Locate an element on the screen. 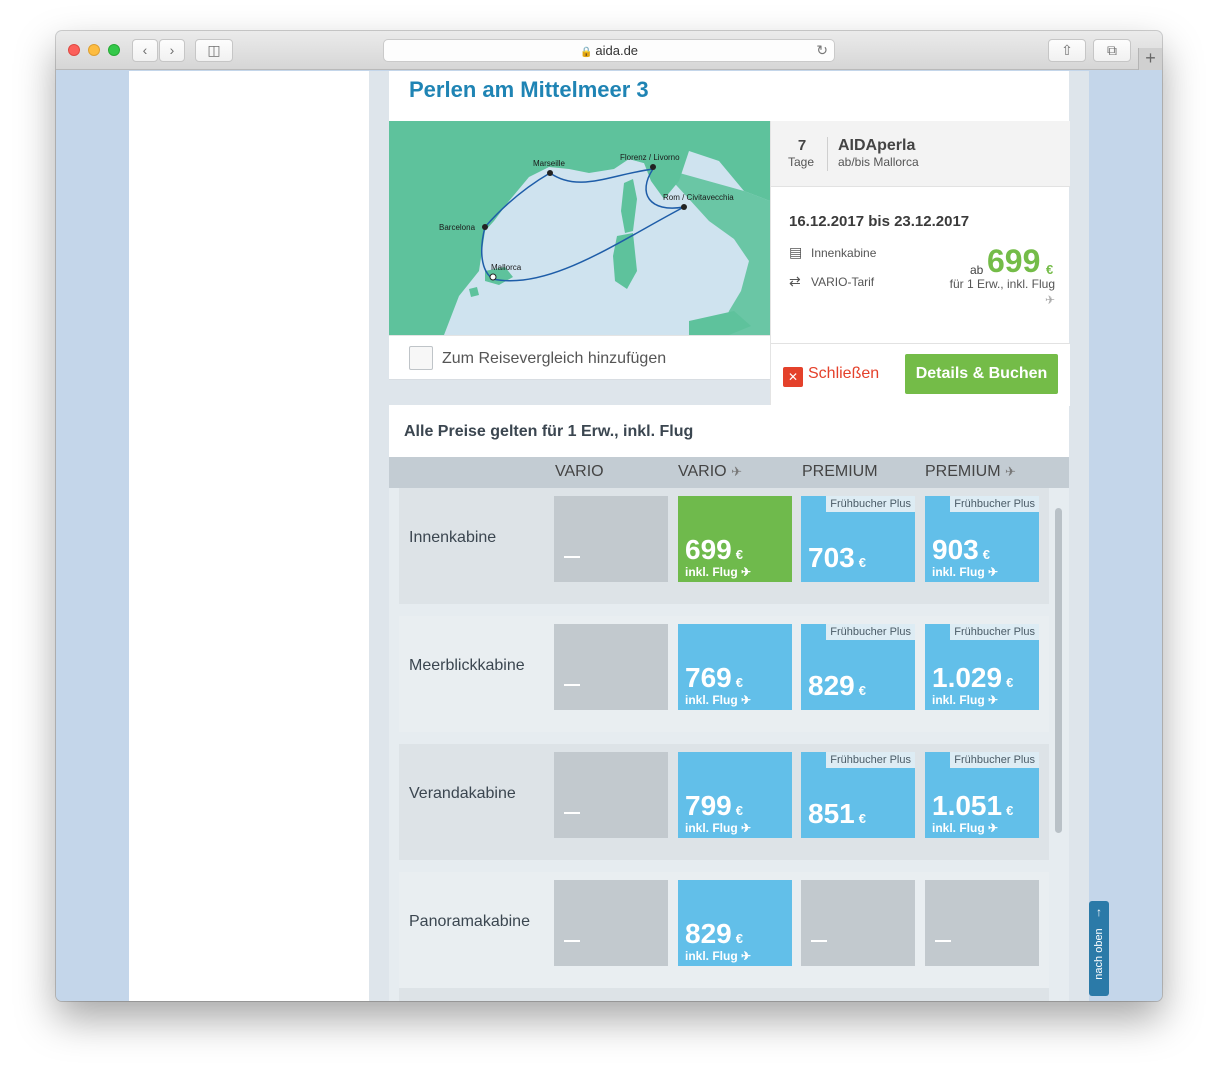 The height and width of the screenshot is (1081, 1218). reload-icon: ↻ is located at coordinates (822, 50).